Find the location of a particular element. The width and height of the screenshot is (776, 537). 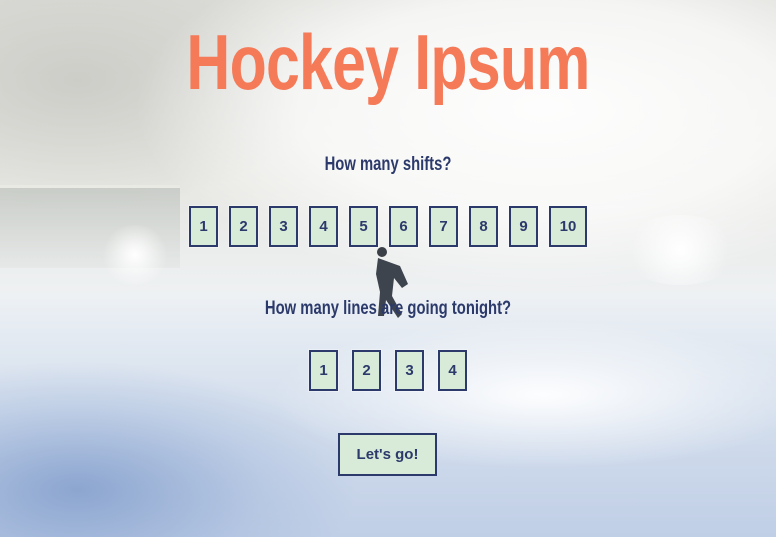

line-option-1: 1 is located at coordinates (323, 370).